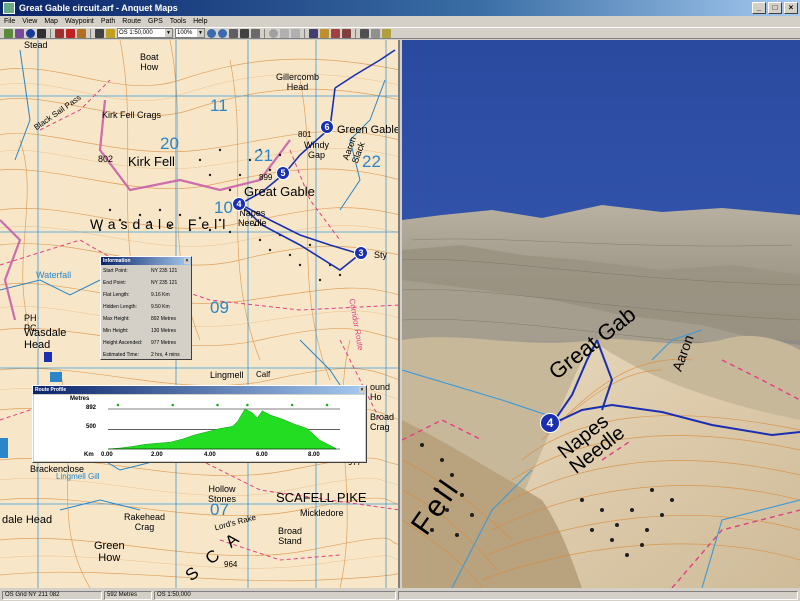 This screenshot has width=800, height=601. Describe the element at coordinates (30, 33) in the screenshot. I see `info-icon` at that location.